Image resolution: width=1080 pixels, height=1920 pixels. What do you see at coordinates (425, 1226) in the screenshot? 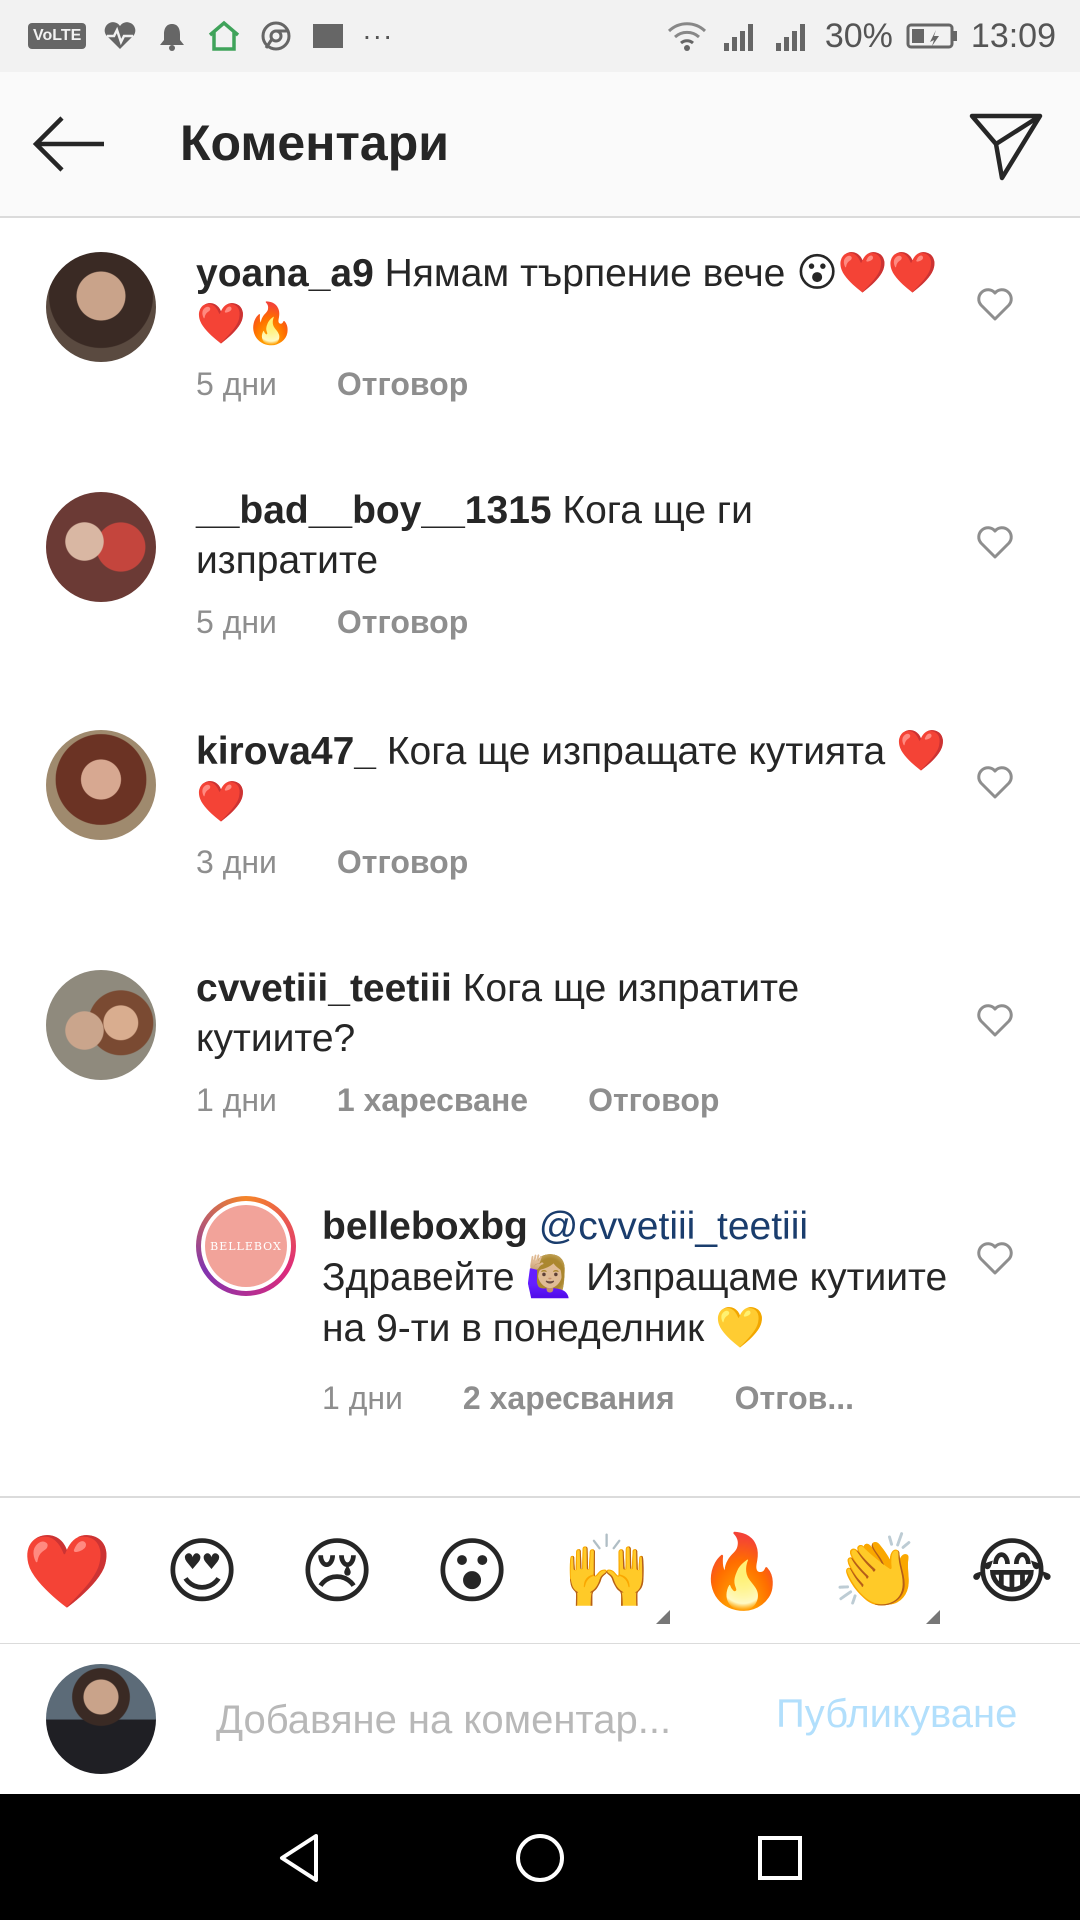
I see `comment-username: belleboxbg` at bounding box center [425, 1226].